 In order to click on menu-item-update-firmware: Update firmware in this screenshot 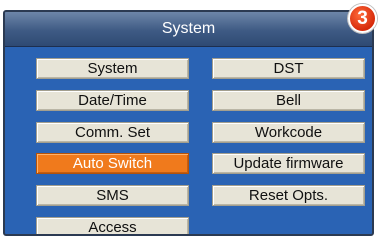, I will do `click(288, 163)`.